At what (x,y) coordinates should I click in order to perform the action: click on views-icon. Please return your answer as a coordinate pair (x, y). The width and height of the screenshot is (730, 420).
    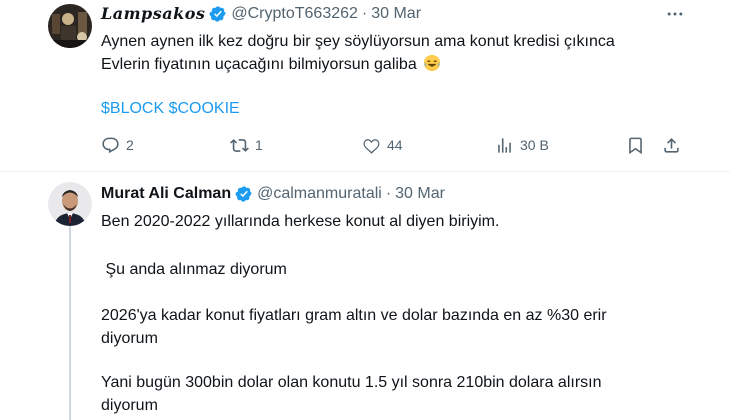
    Looking at the image, I should click on (504, 145).